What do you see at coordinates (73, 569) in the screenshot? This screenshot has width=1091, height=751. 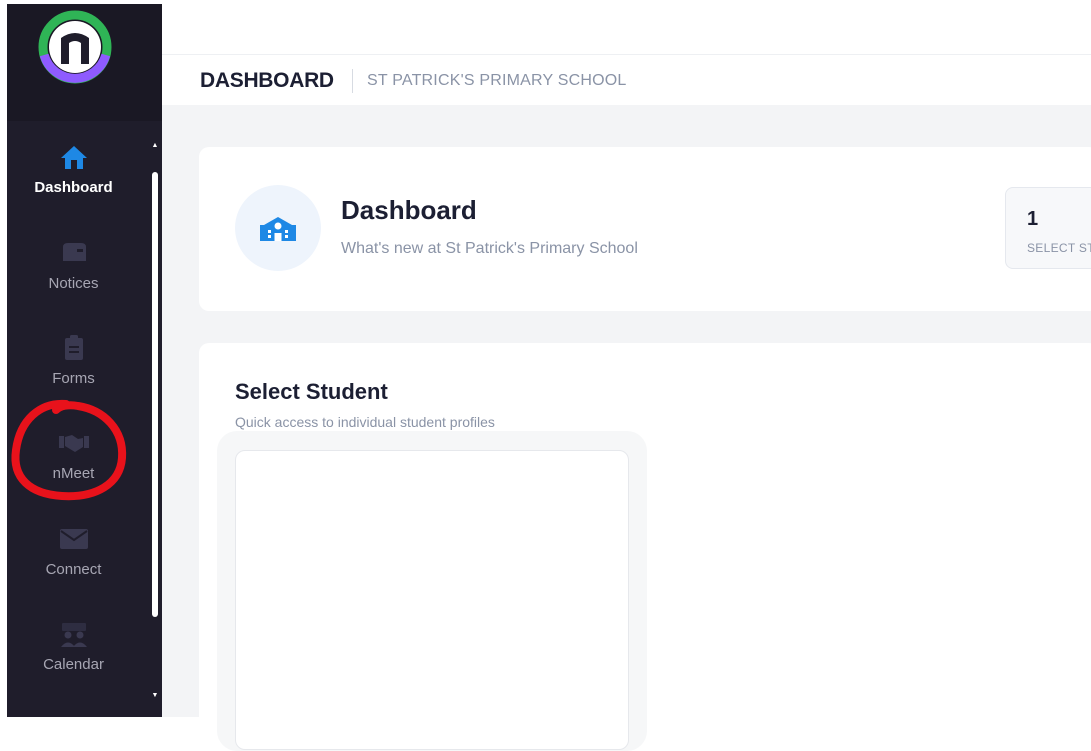 I see `sidebar-item-label: Connect` at bounding box center [73, 569].